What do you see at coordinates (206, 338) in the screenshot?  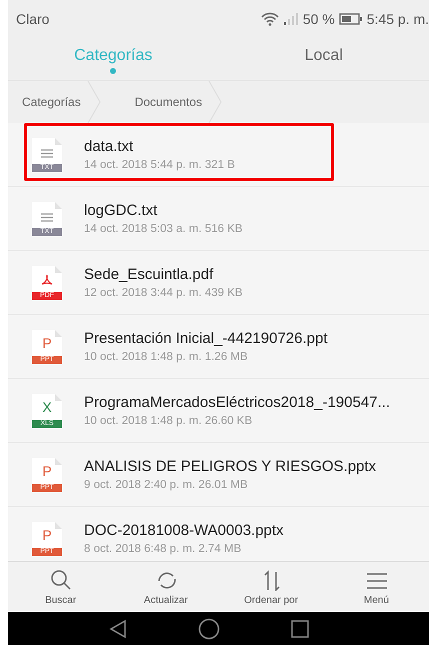 I see `file-name: Presentación Inicial_-442190726.ppt` at bounding box center [206, 338].